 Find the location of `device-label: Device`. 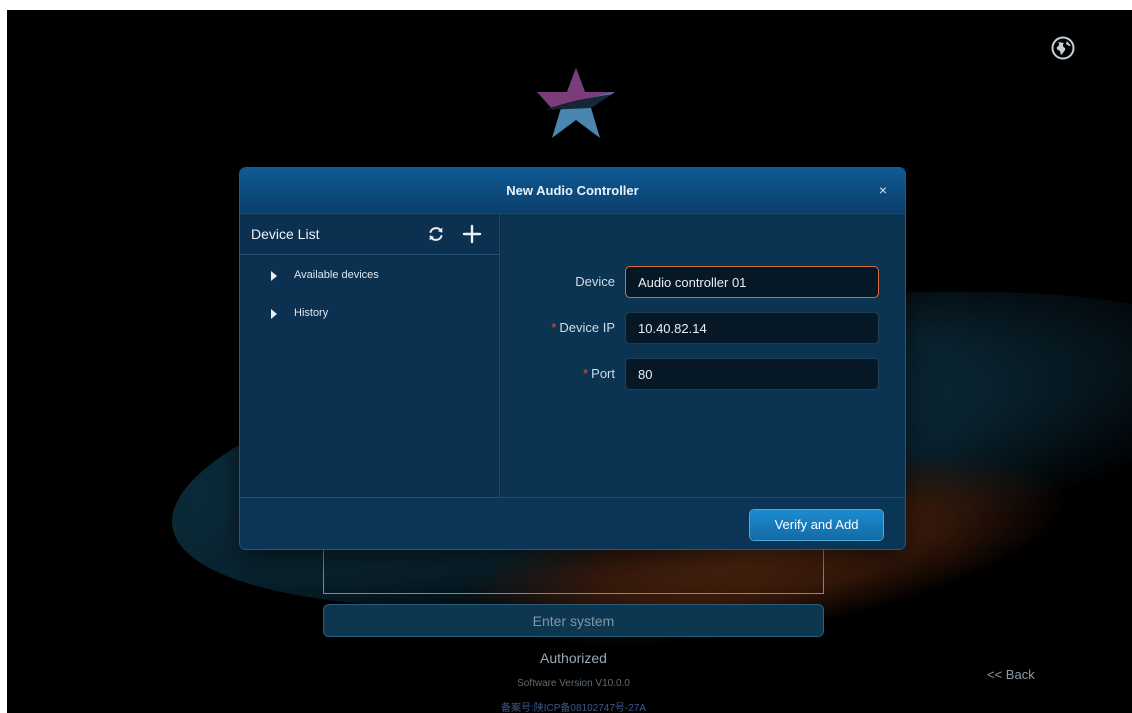

device-label: Device is located at coordinates (595, 281).